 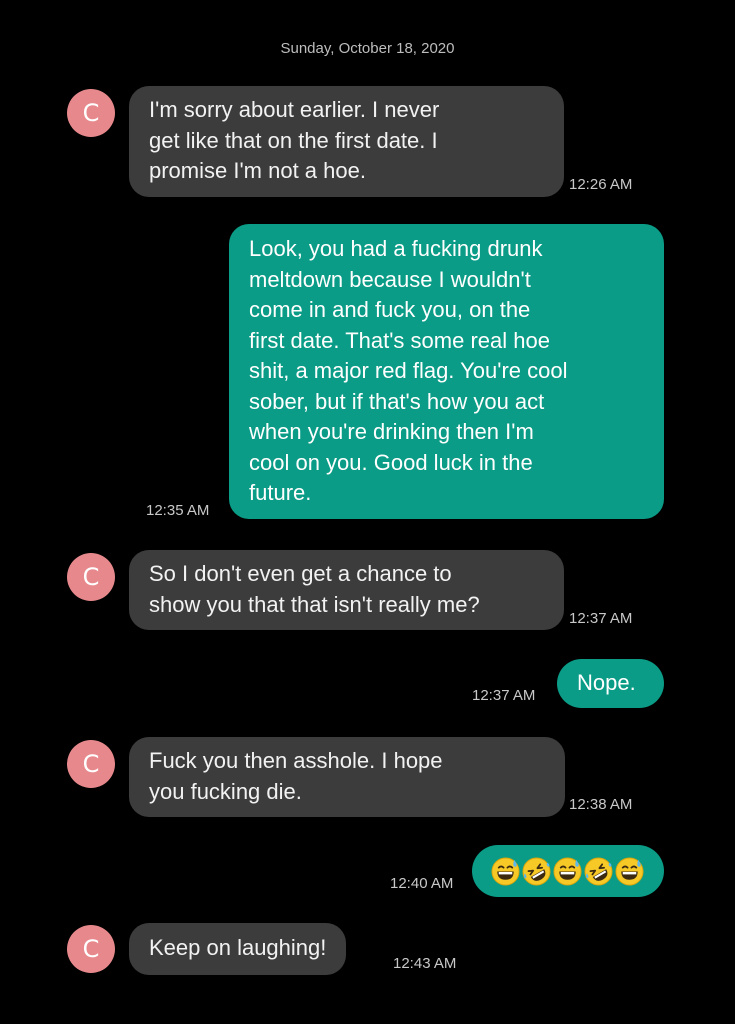 What do you see at coordinates (399, 340) in the screenshot?
I see `message-line: first date. That's some real hoe` at bounding box center [399, 340].